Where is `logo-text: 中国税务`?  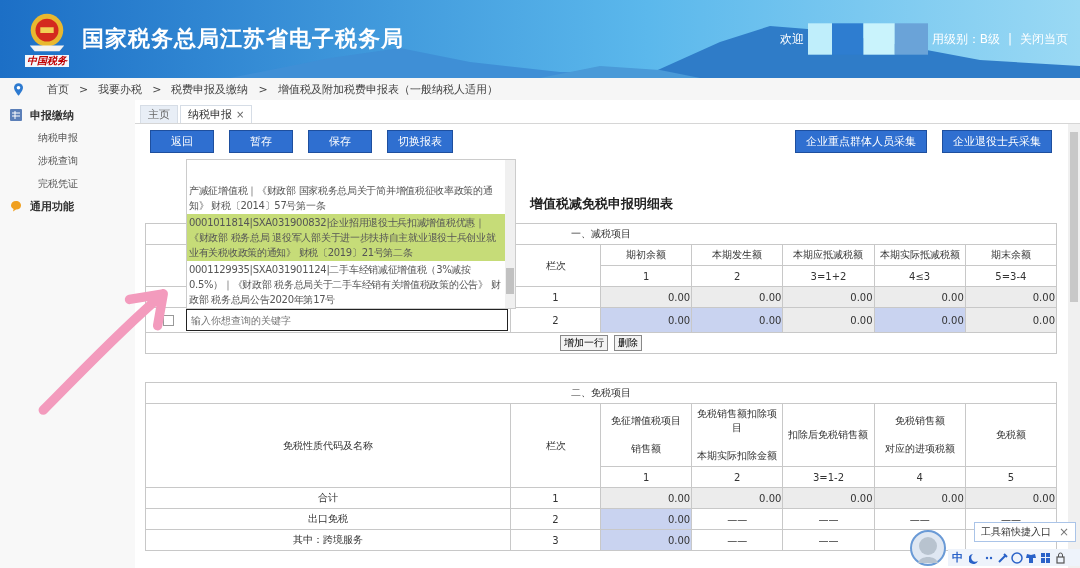 logo-text: 中国税务 is located at coordinates (47, 61).